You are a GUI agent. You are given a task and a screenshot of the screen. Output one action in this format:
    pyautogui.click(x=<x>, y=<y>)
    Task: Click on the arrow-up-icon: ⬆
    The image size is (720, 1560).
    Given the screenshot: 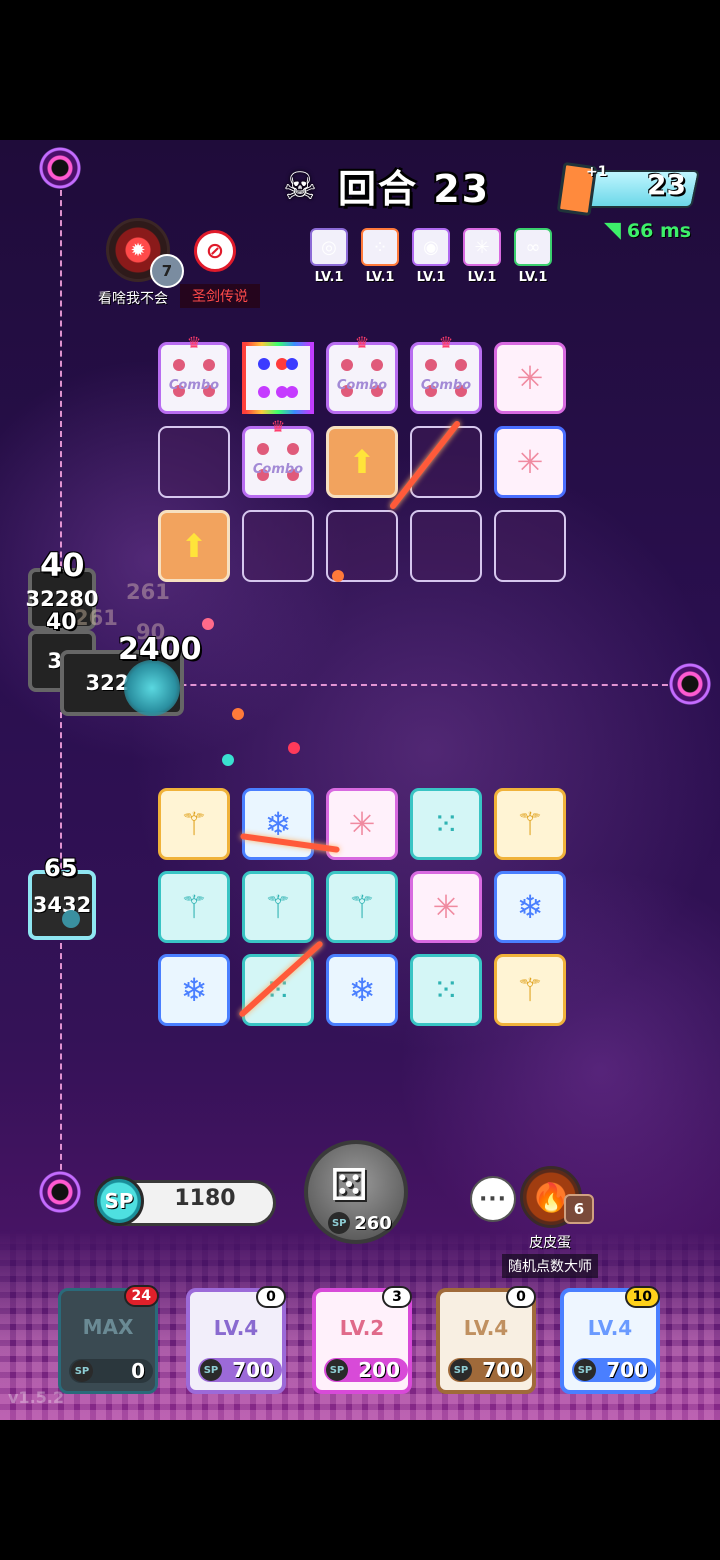 What is the action you would take?
    pyautogui.click(x=194, y=546)
    